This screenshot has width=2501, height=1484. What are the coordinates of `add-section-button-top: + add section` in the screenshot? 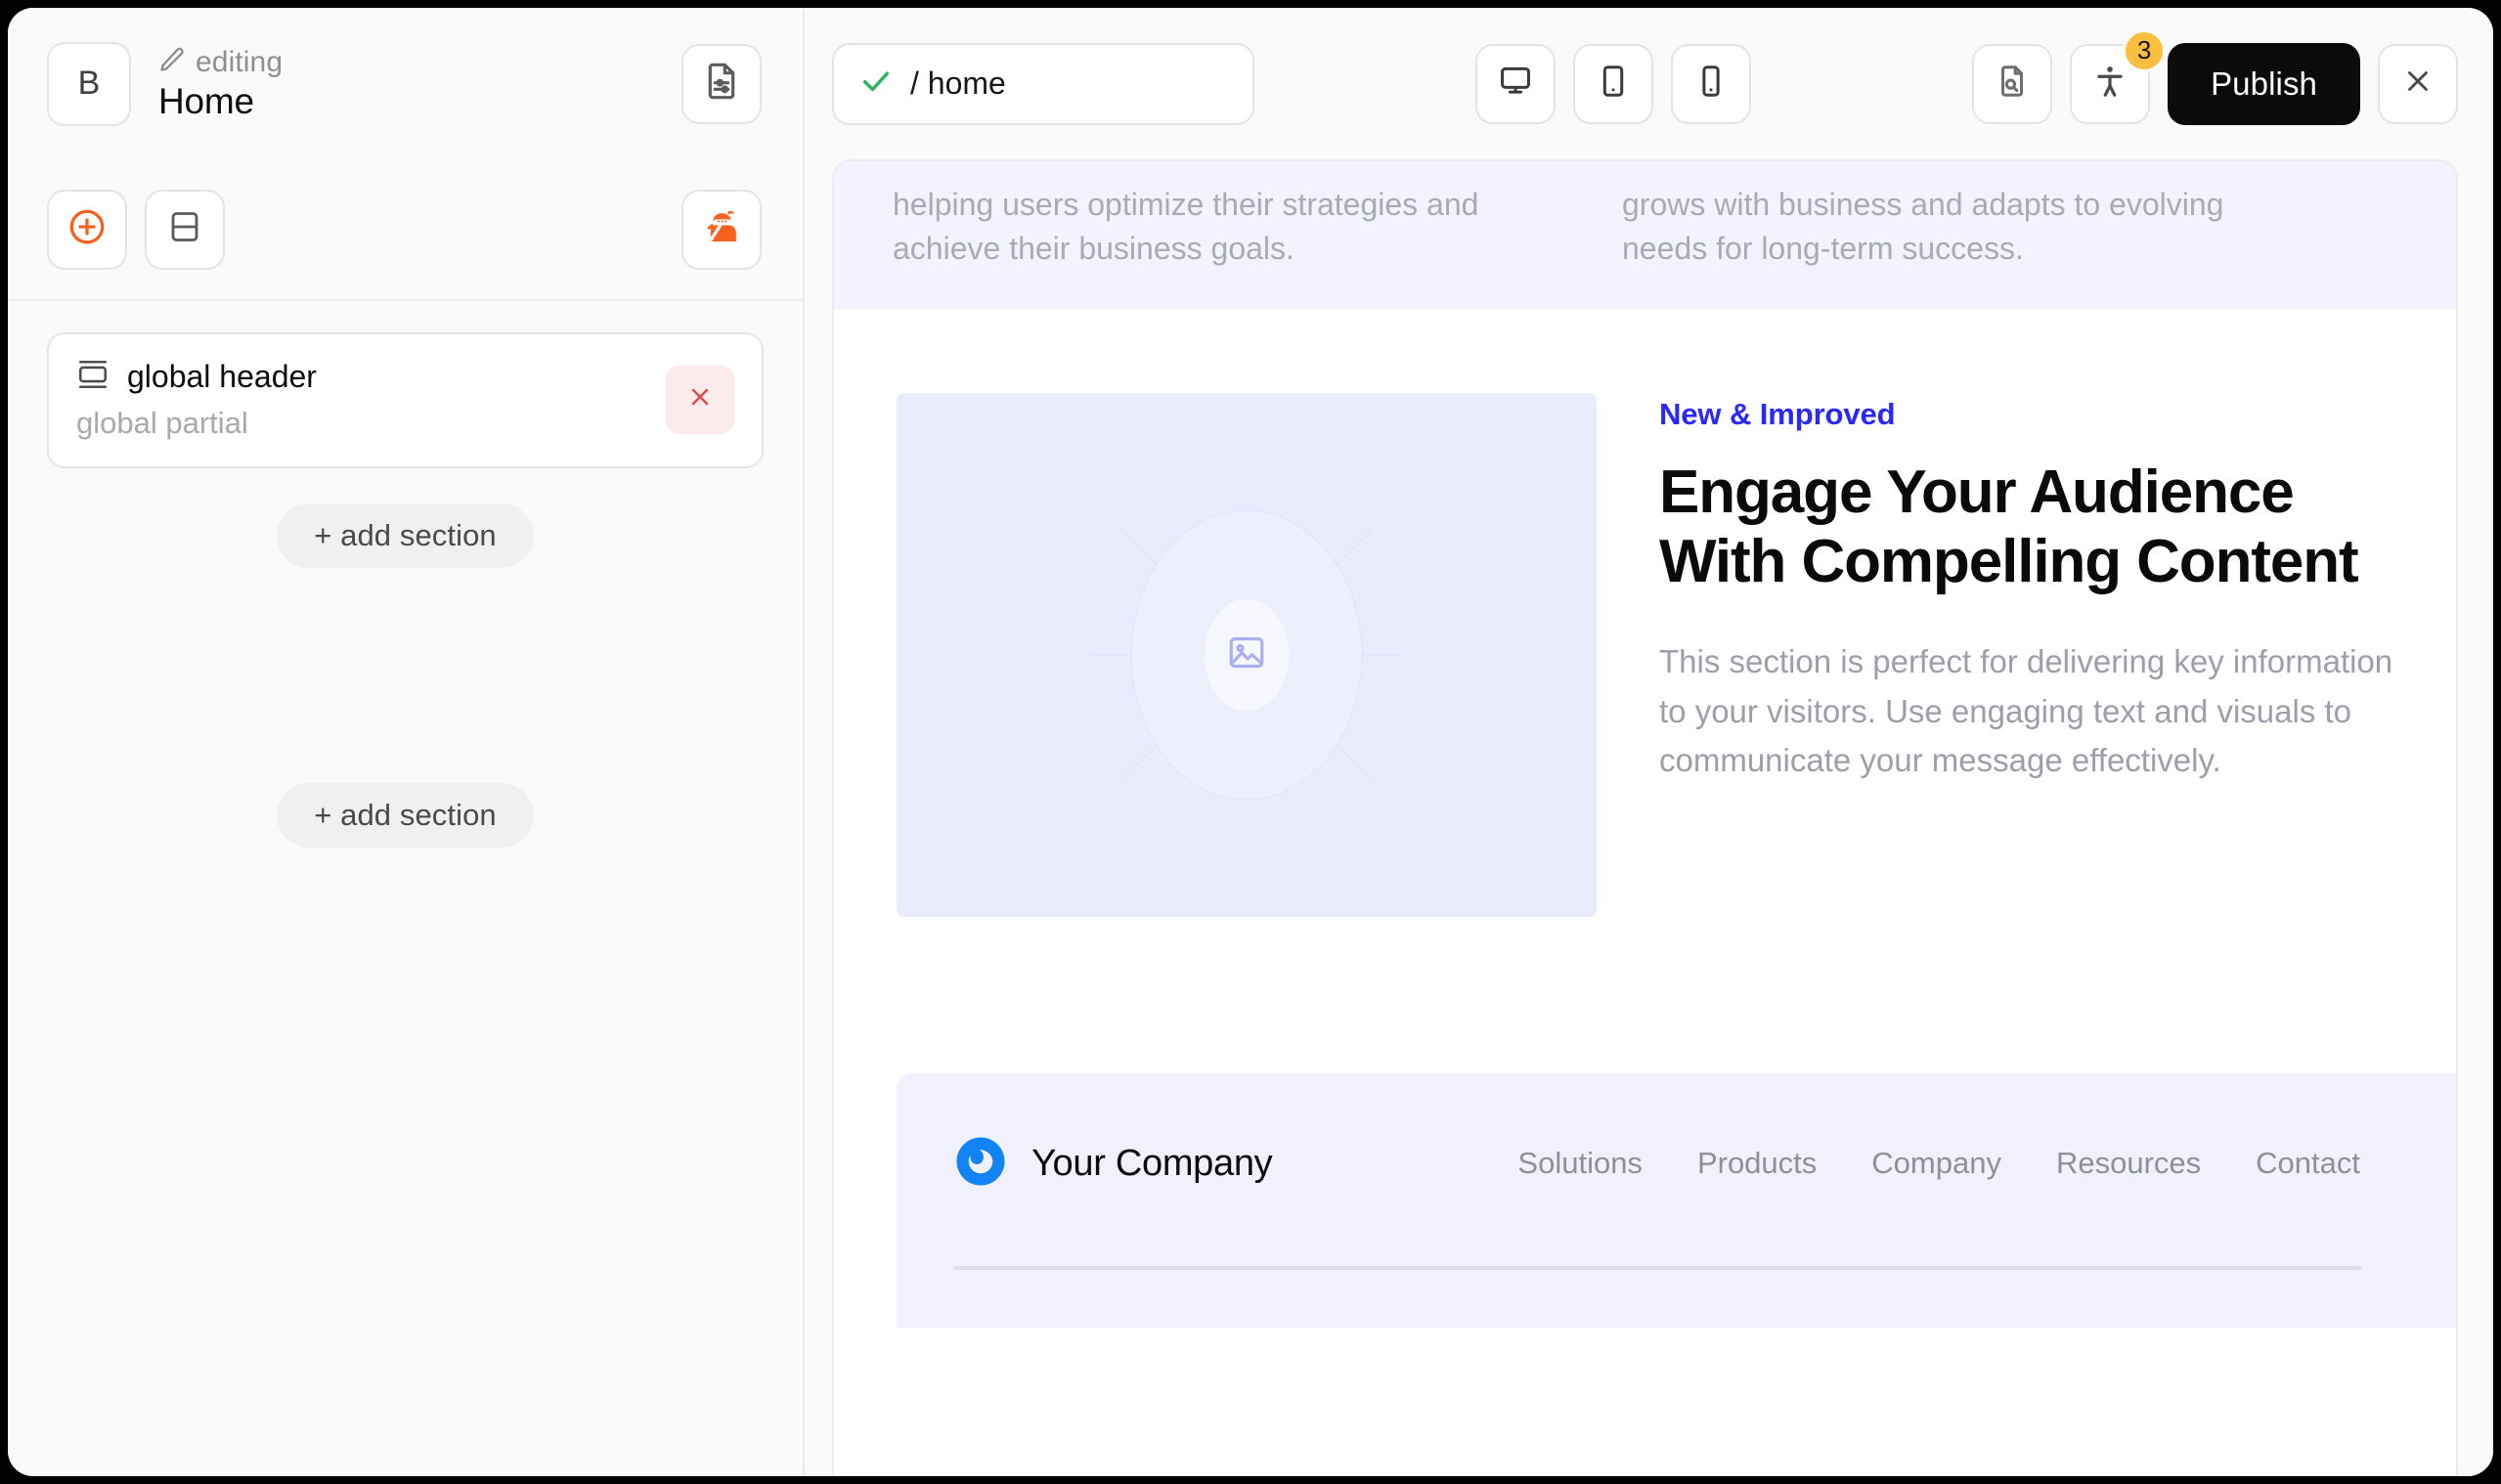 It's located at (405, 535).